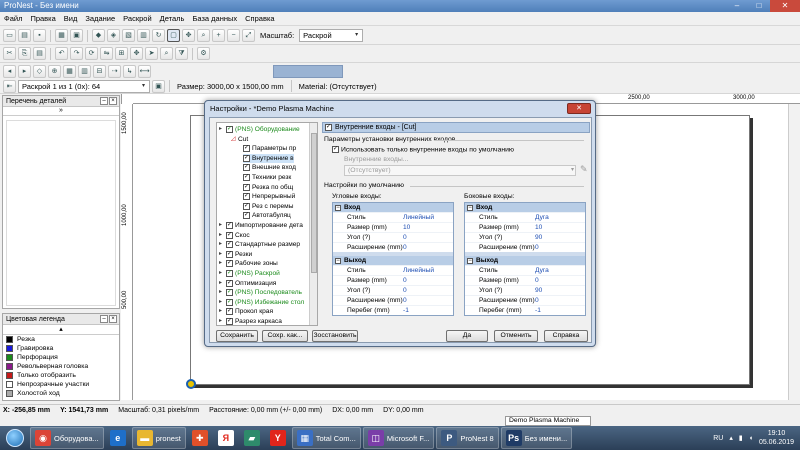 The image size is (800, 450). I want to click on grid-row-value: 10, so click(406, 227).